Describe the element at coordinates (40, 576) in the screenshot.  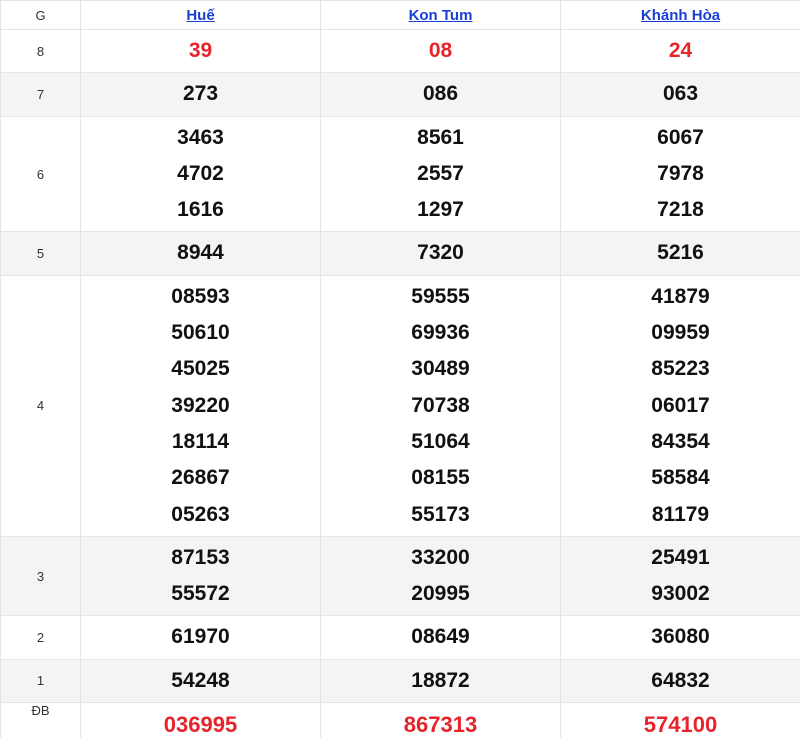
I see `prize-label: 3` at that location.